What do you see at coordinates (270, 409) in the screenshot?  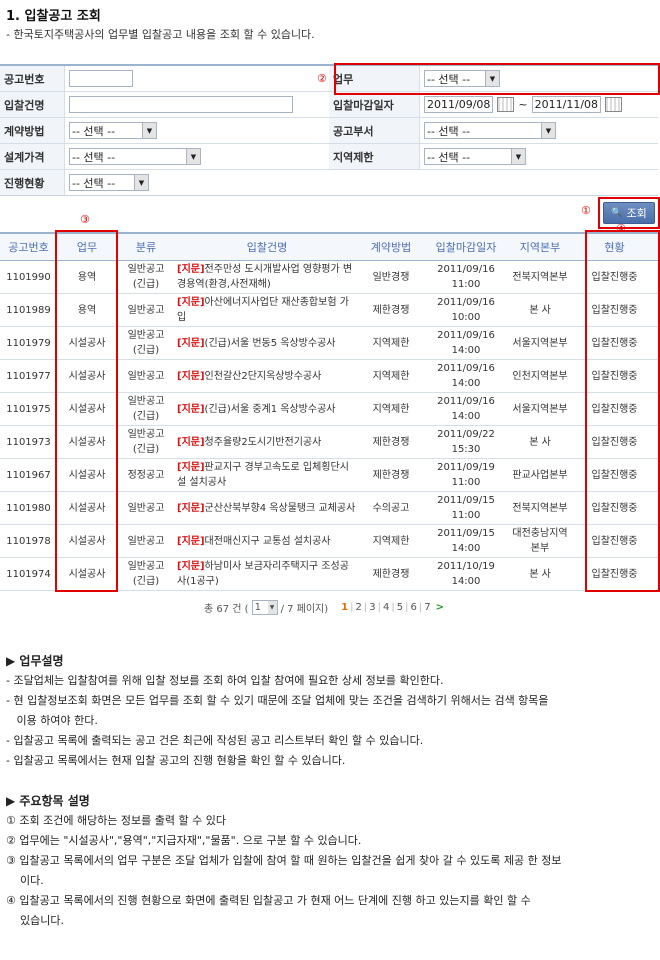 I see `title-text: (긴급)서울 중계1 옥상방수공사` at bounding box center [270, 409].